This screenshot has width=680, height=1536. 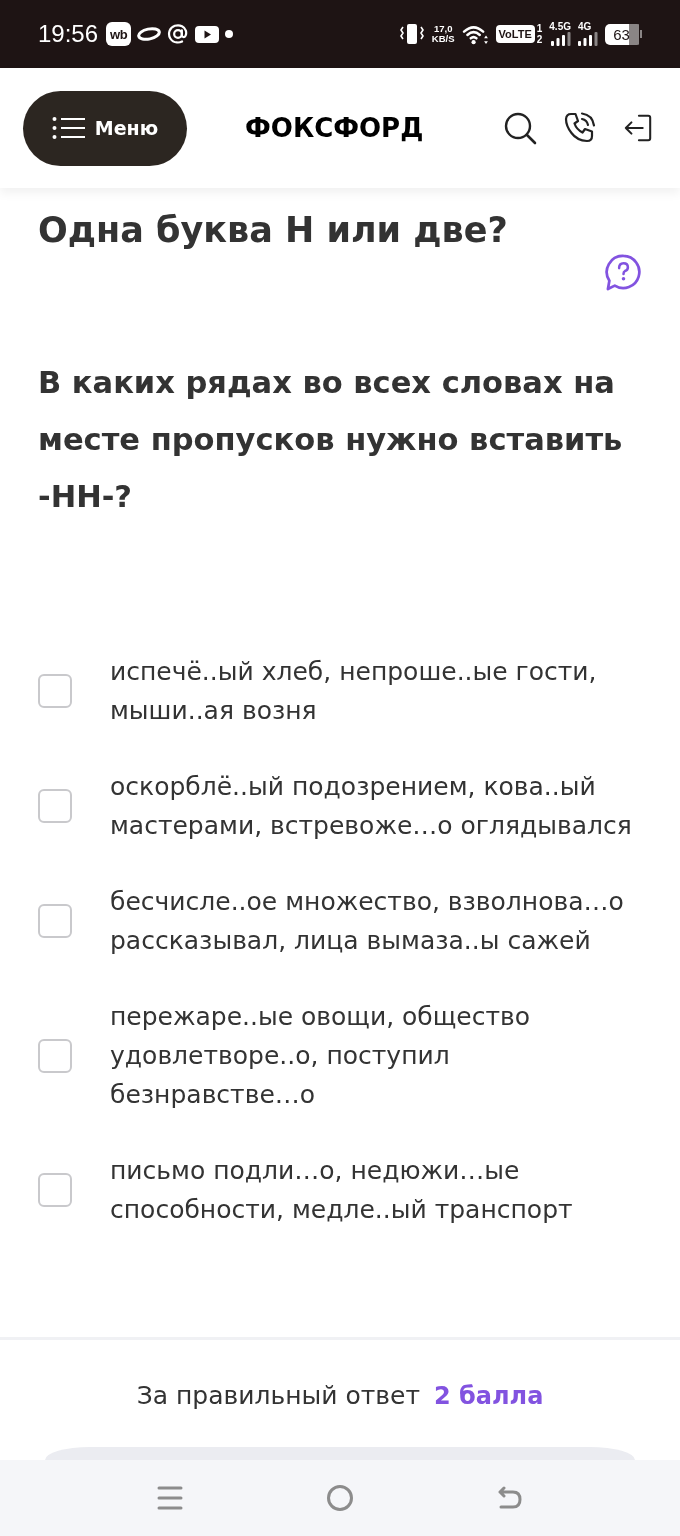 I want to click on task-title: Одна буква Н или две?, so click(x=273, y=230).